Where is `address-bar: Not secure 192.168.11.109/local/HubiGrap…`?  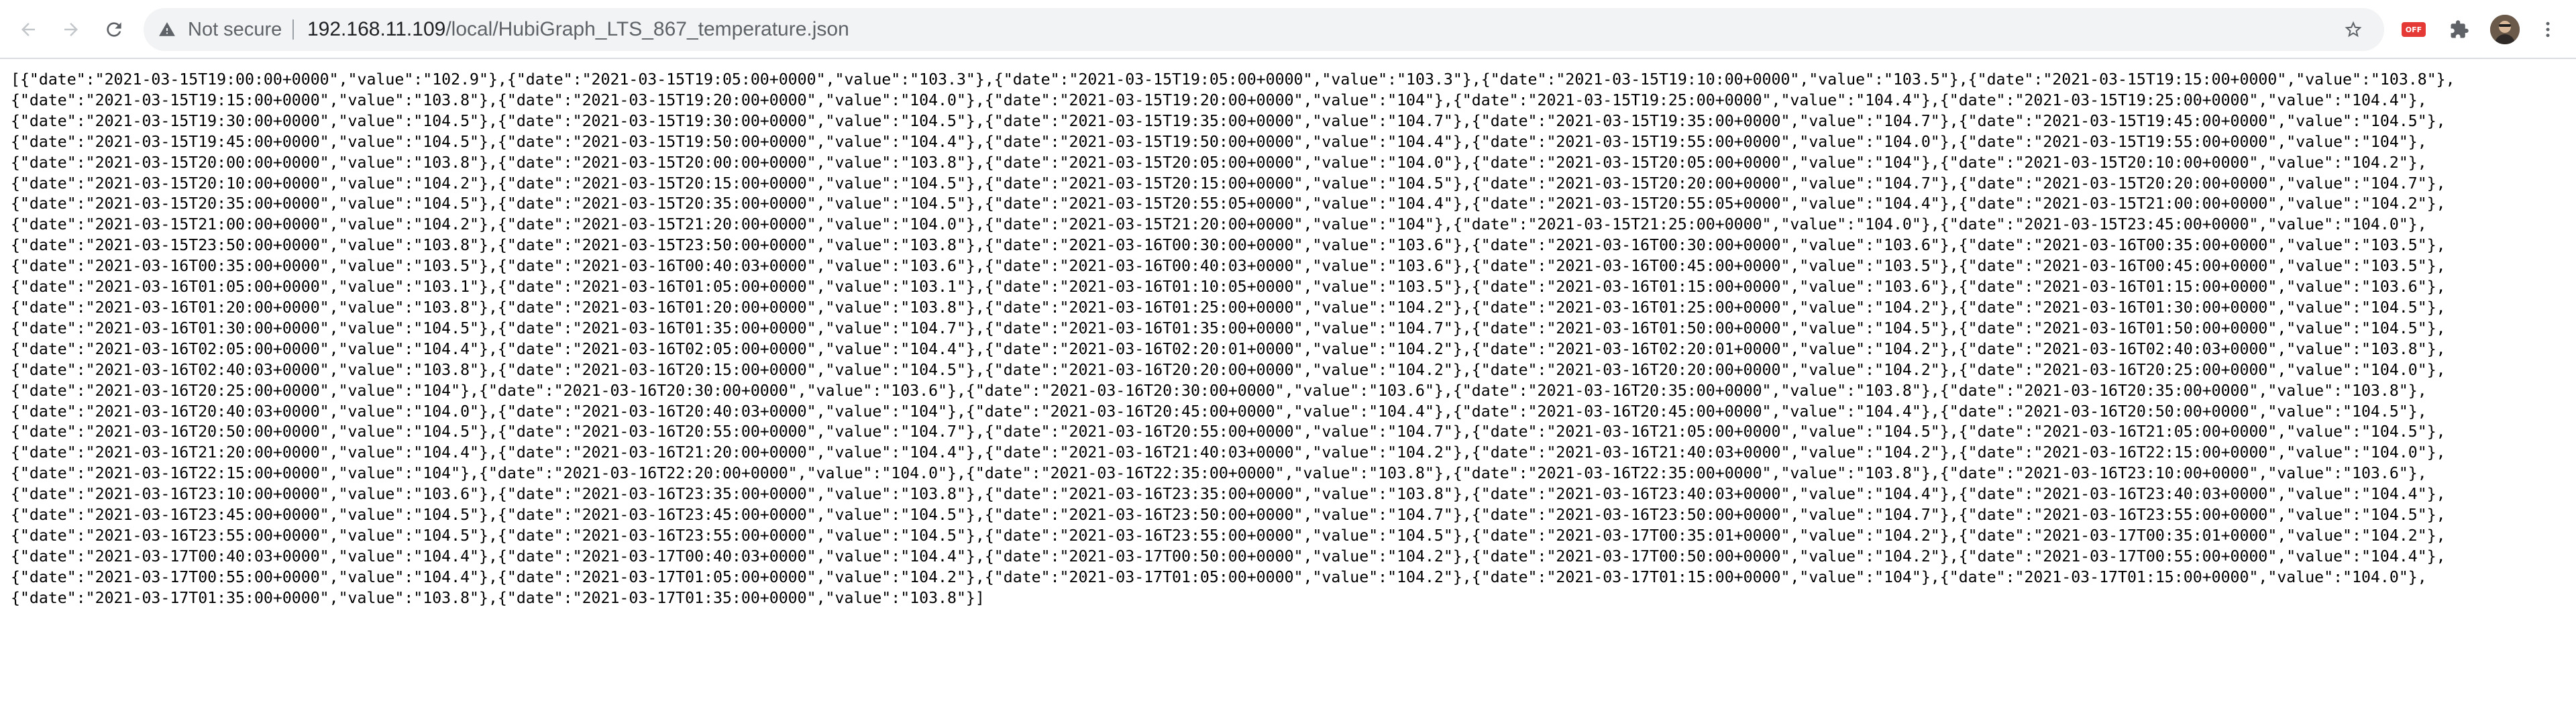
address-bar: Not secure 192.168.11.109/local/HubiGrap… is located at coordinates (1264, 29).